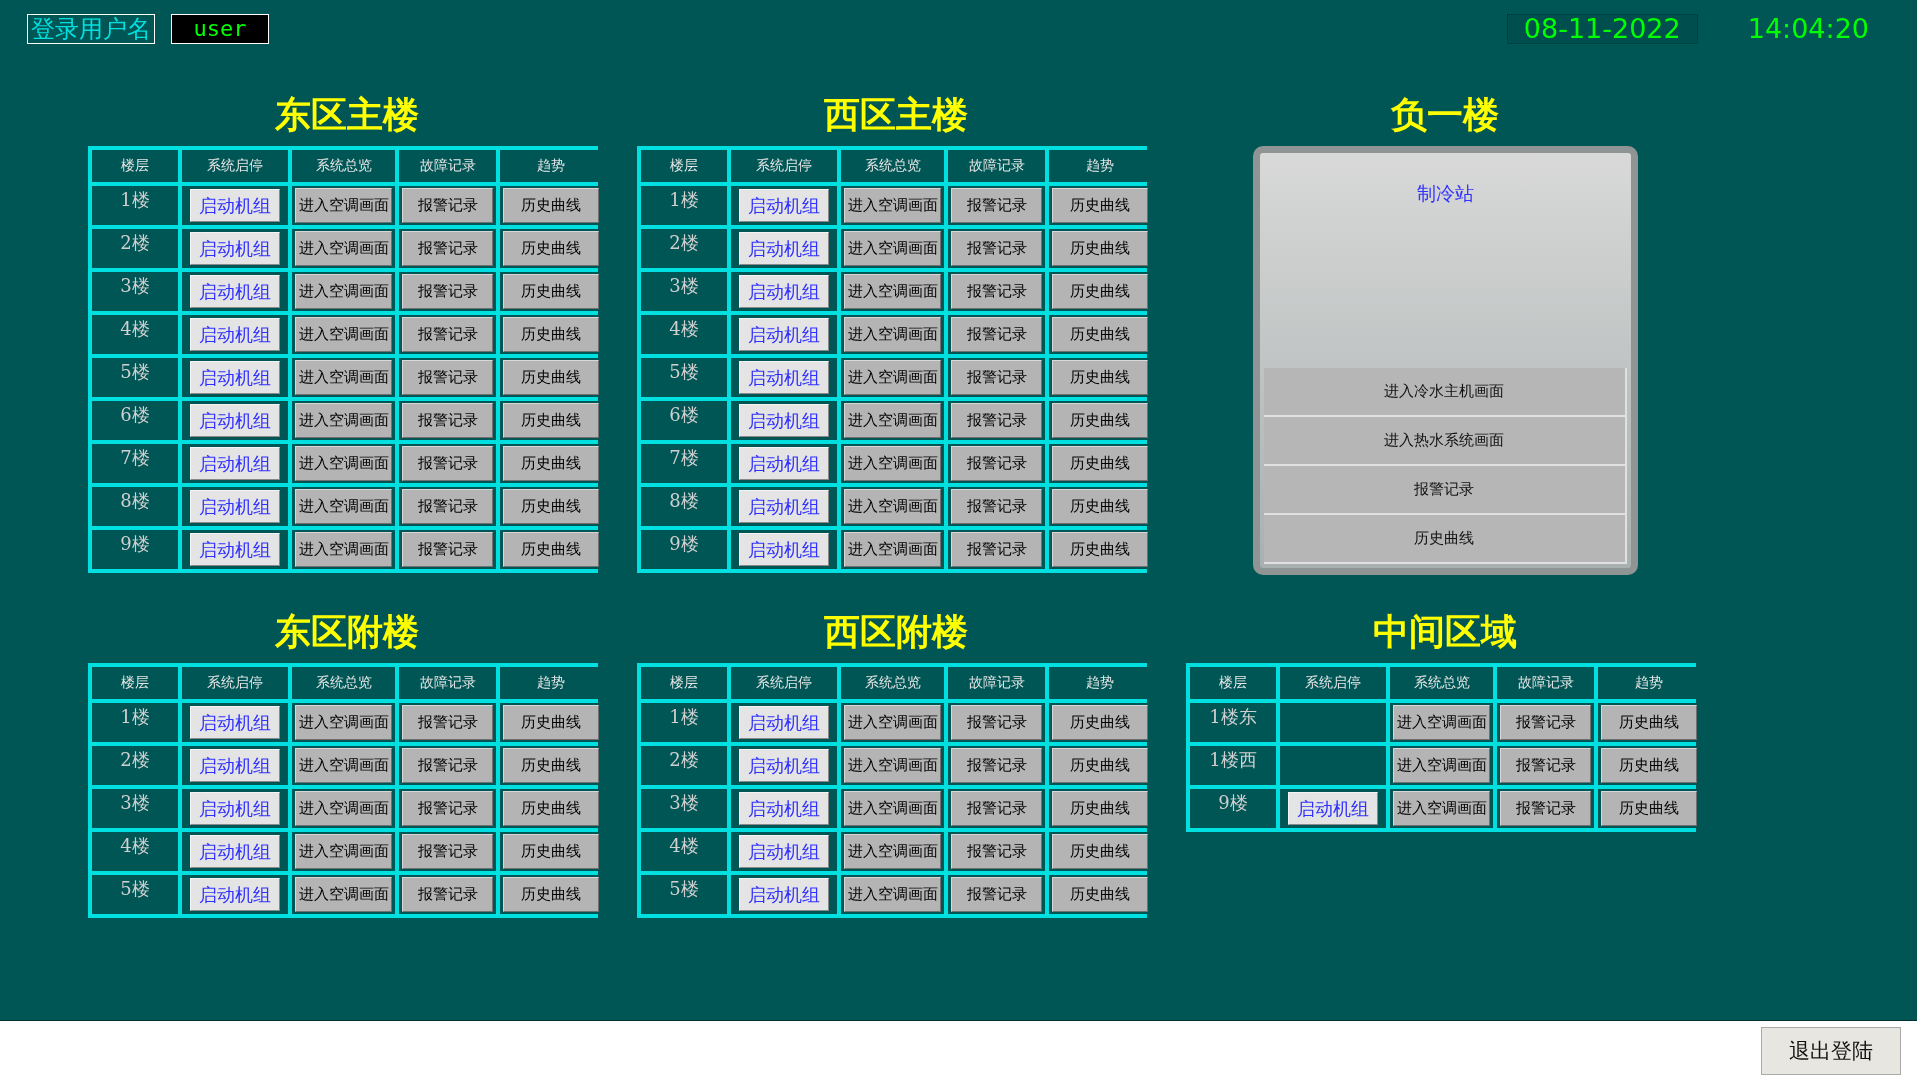 The width and height of the screenshot is (1917, 1080). What do you see at coordinates (1445, 441) in the screenshot?
I see `panel-menu-button: 进入热水系统画面` at bounding box center [1445, 441].